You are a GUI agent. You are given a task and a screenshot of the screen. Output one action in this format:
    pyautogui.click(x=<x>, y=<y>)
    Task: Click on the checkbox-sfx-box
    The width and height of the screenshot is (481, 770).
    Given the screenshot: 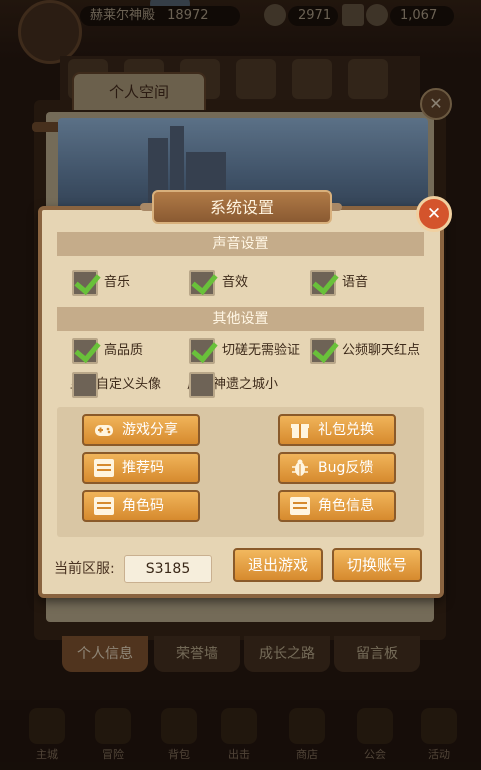 What is the action you would take?
    pyautogui.click(x=203, y=281)
    